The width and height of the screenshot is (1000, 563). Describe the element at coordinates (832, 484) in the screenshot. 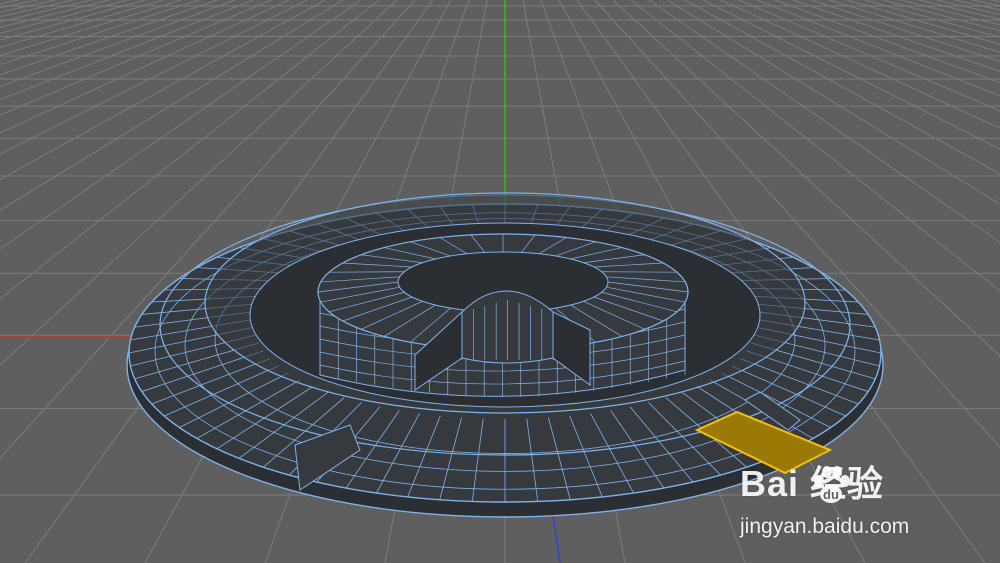

I see `paw-icon: du` at that location.